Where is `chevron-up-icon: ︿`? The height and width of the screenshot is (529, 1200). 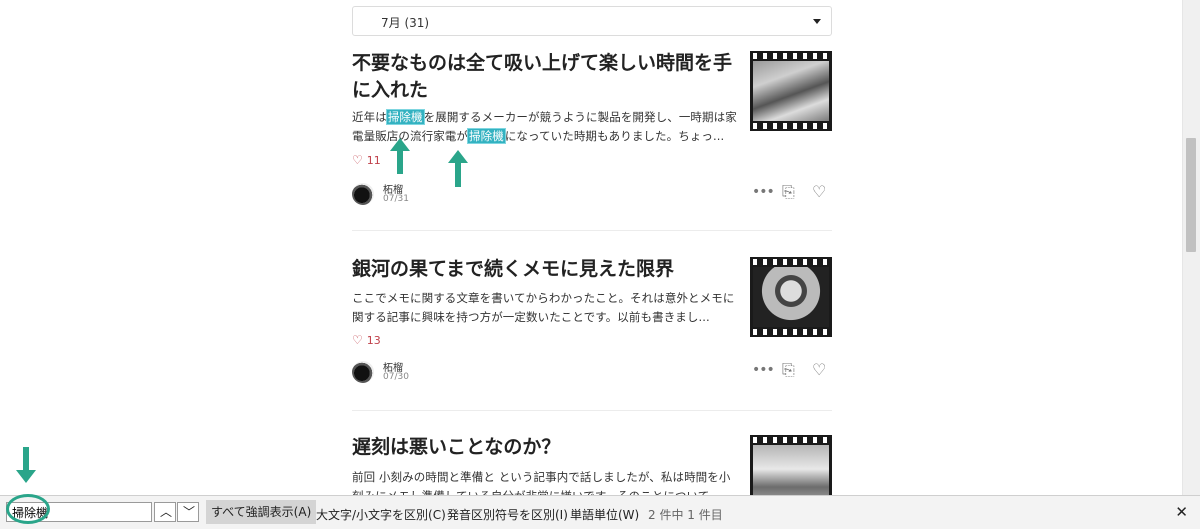 chevron-up-icon: ︿ is located at coordinates (166, 512).